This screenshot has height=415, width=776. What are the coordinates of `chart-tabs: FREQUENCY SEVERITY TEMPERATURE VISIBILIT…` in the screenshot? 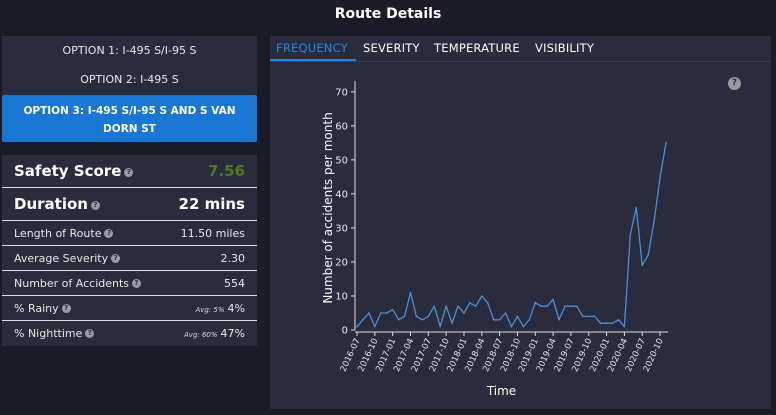 It's located at (520, 49).